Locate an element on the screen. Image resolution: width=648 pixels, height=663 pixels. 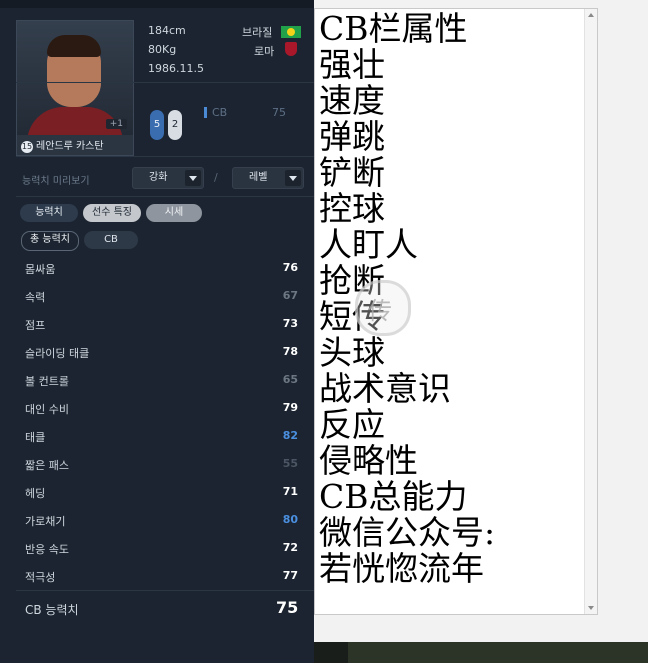
player-hair is located at coordinates (74, 46).